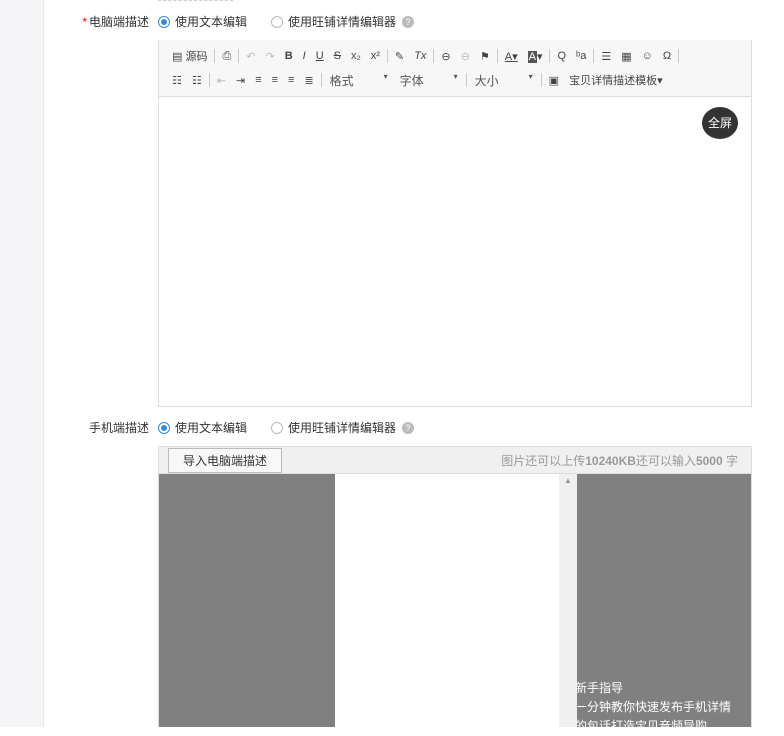 The height and width of the screenshot is (736, 784). I want to click on page-break-icon: ☰, so click(606, 56).